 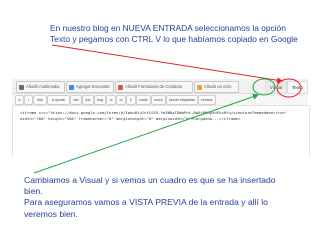 I want to click on visual-tab-highlight, so click(x=264, y=87).